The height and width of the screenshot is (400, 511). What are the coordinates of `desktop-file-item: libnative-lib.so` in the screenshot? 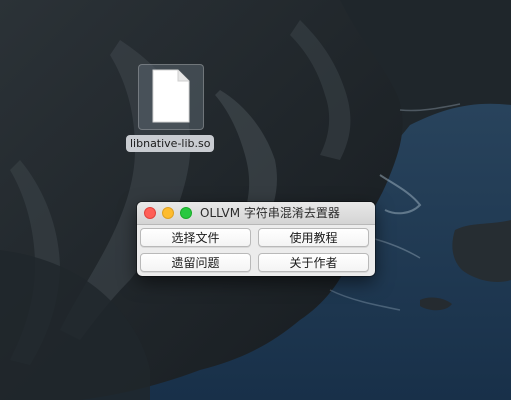 It's located at (171, 109).